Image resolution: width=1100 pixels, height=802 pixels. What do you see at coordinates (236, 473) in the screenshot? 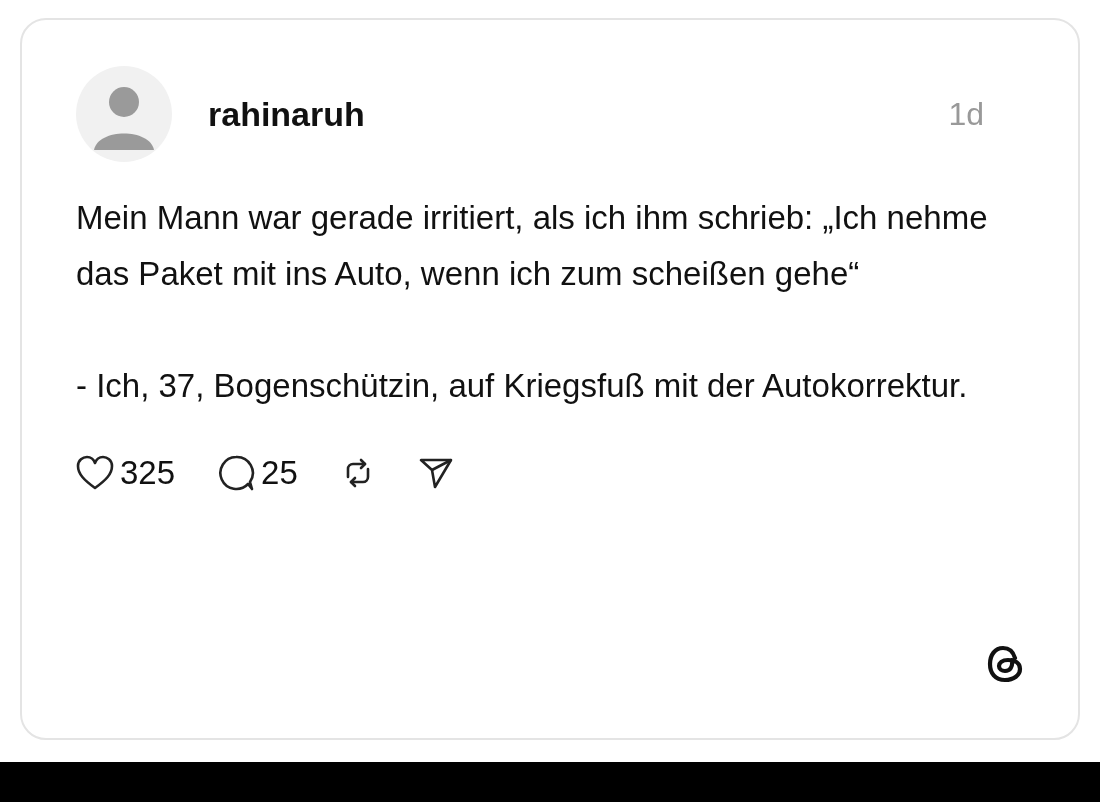
I see `comment-icon` at bounding box center [236, 473].